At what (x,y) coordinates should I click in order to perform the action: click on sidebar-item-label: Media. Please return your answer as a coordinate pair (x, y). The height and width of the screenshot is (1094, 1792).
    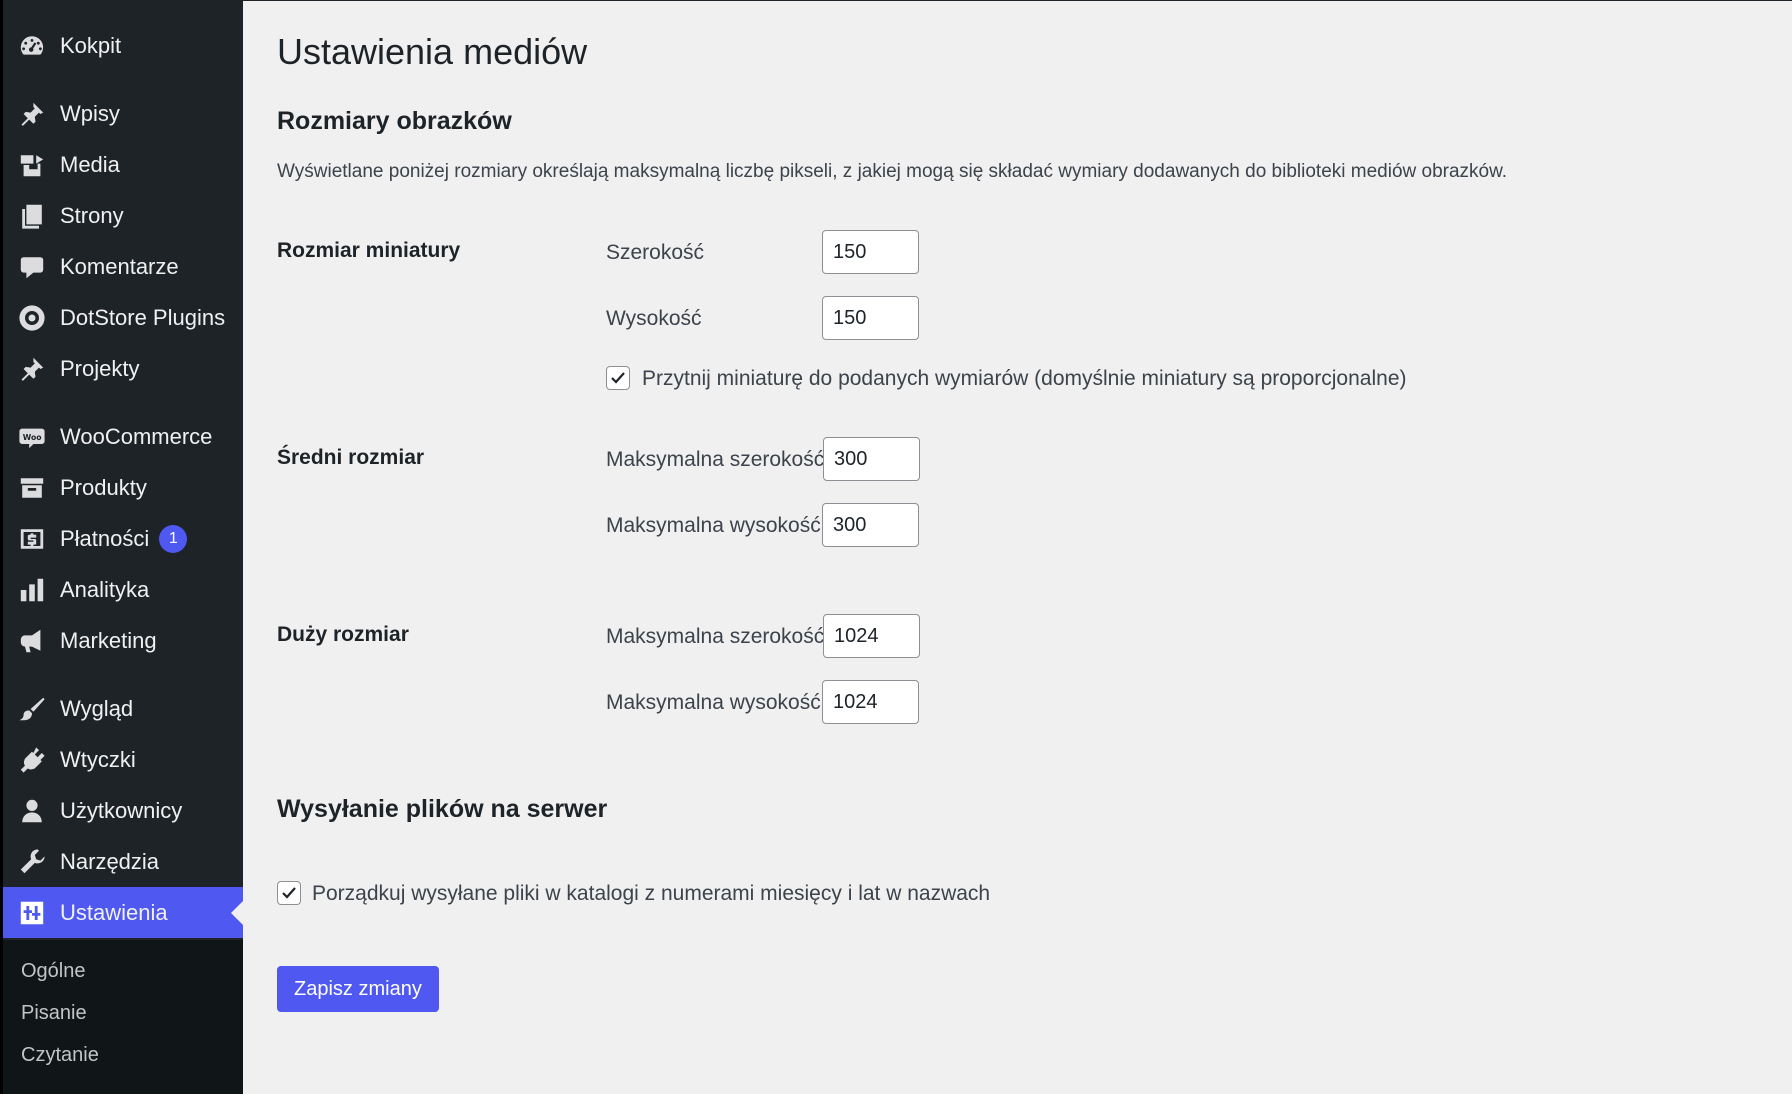
    Looking at the image, I should click on (90, 164).